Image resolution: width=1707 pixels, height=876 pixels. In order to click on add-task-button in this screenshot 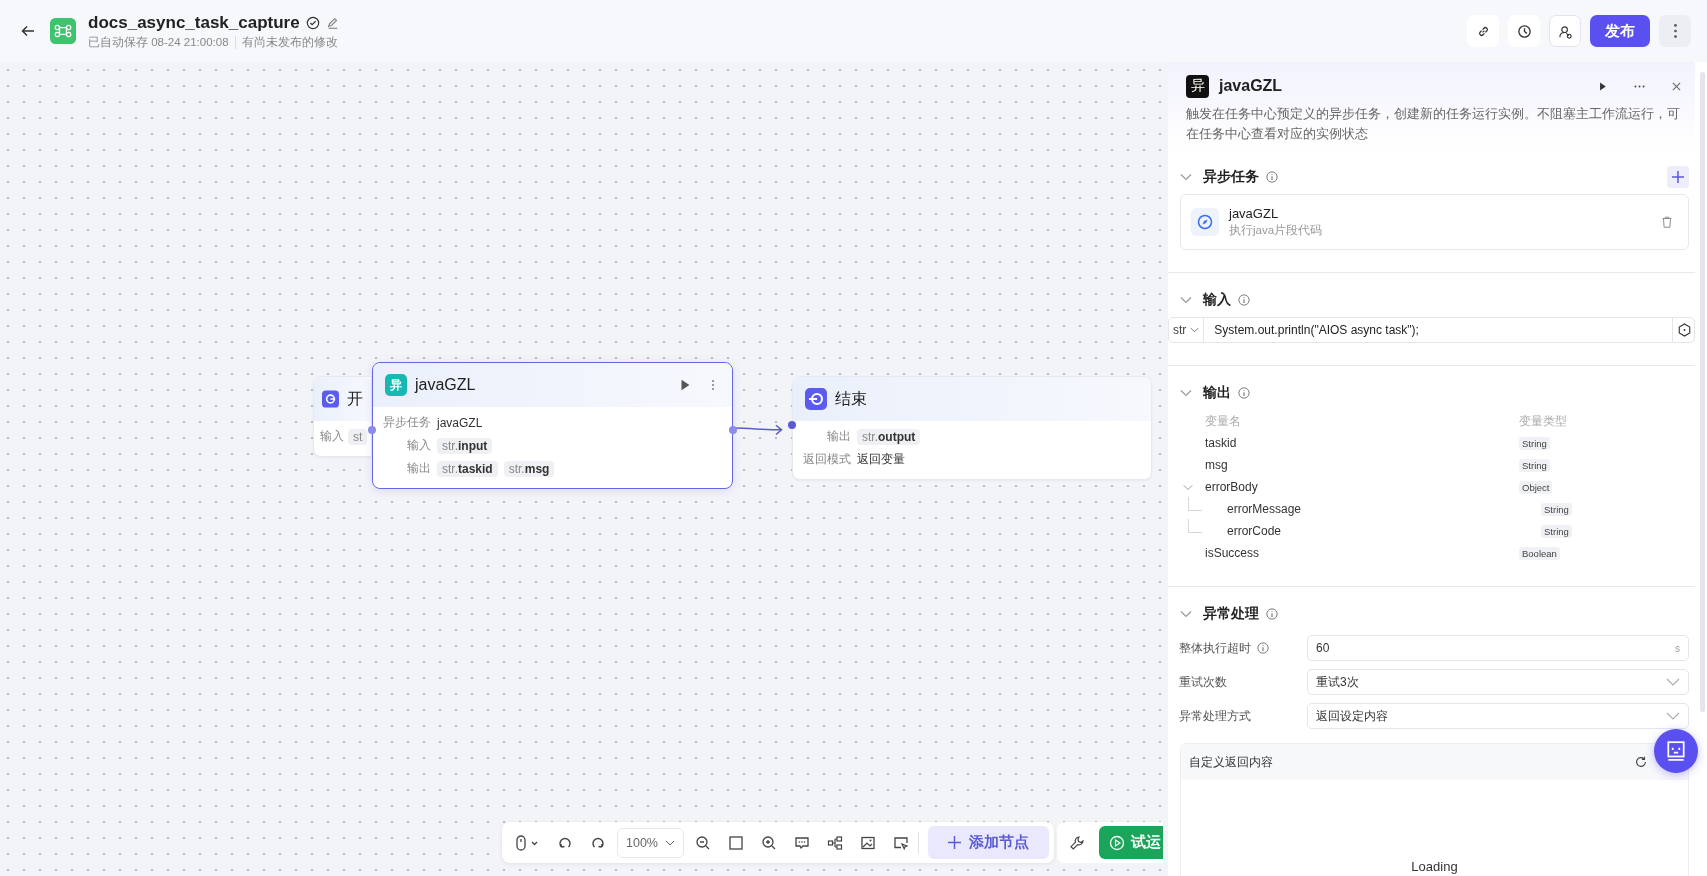, I will do `click(1678, 177)`.